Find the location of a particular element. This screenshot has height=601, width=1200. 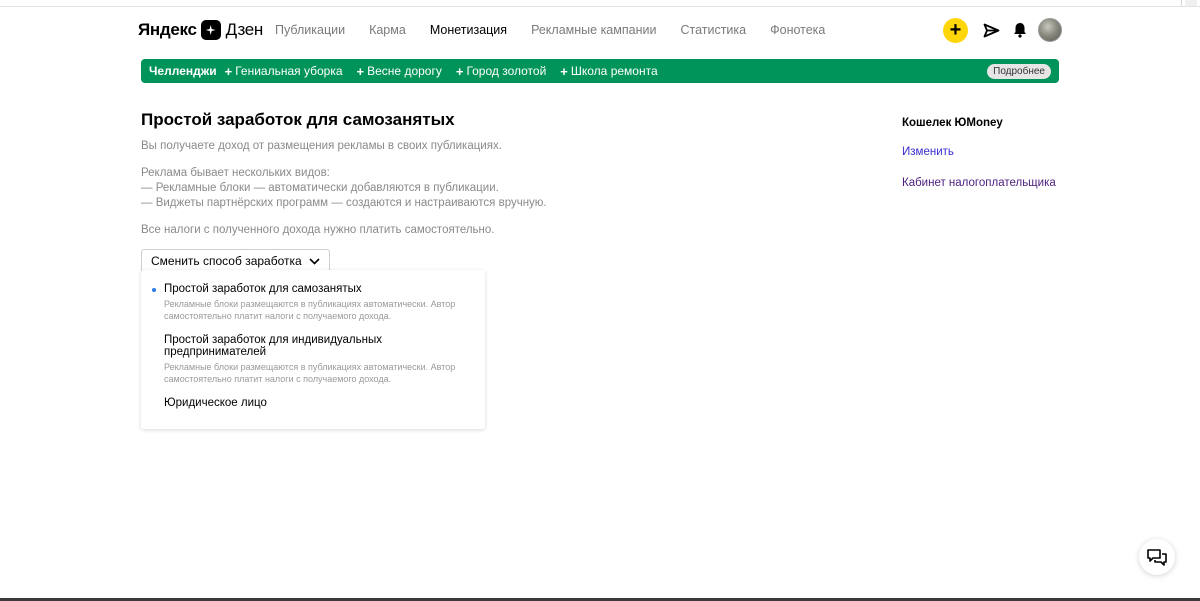

ad-types-heading: Реклама бывает нескольких видов: is located at coordinates (235, 173).